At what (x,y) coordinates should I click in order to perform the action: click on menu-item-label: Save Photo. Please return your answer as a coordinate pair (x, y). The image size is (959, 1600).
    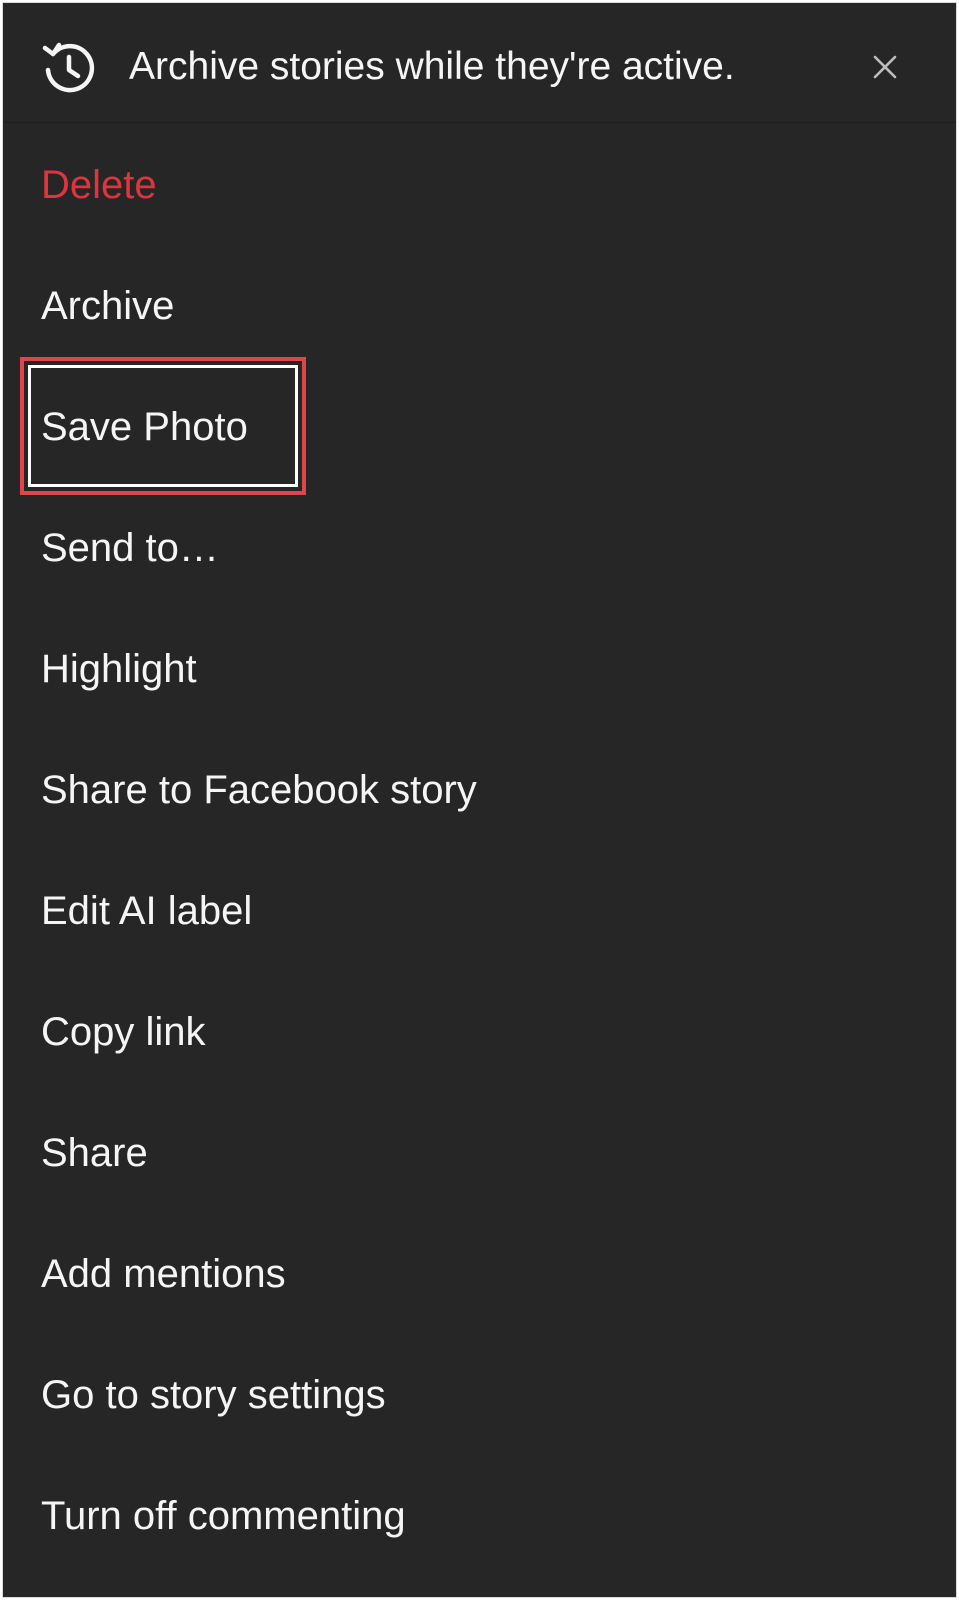
    Looking at the image, I should click on (144, 427).